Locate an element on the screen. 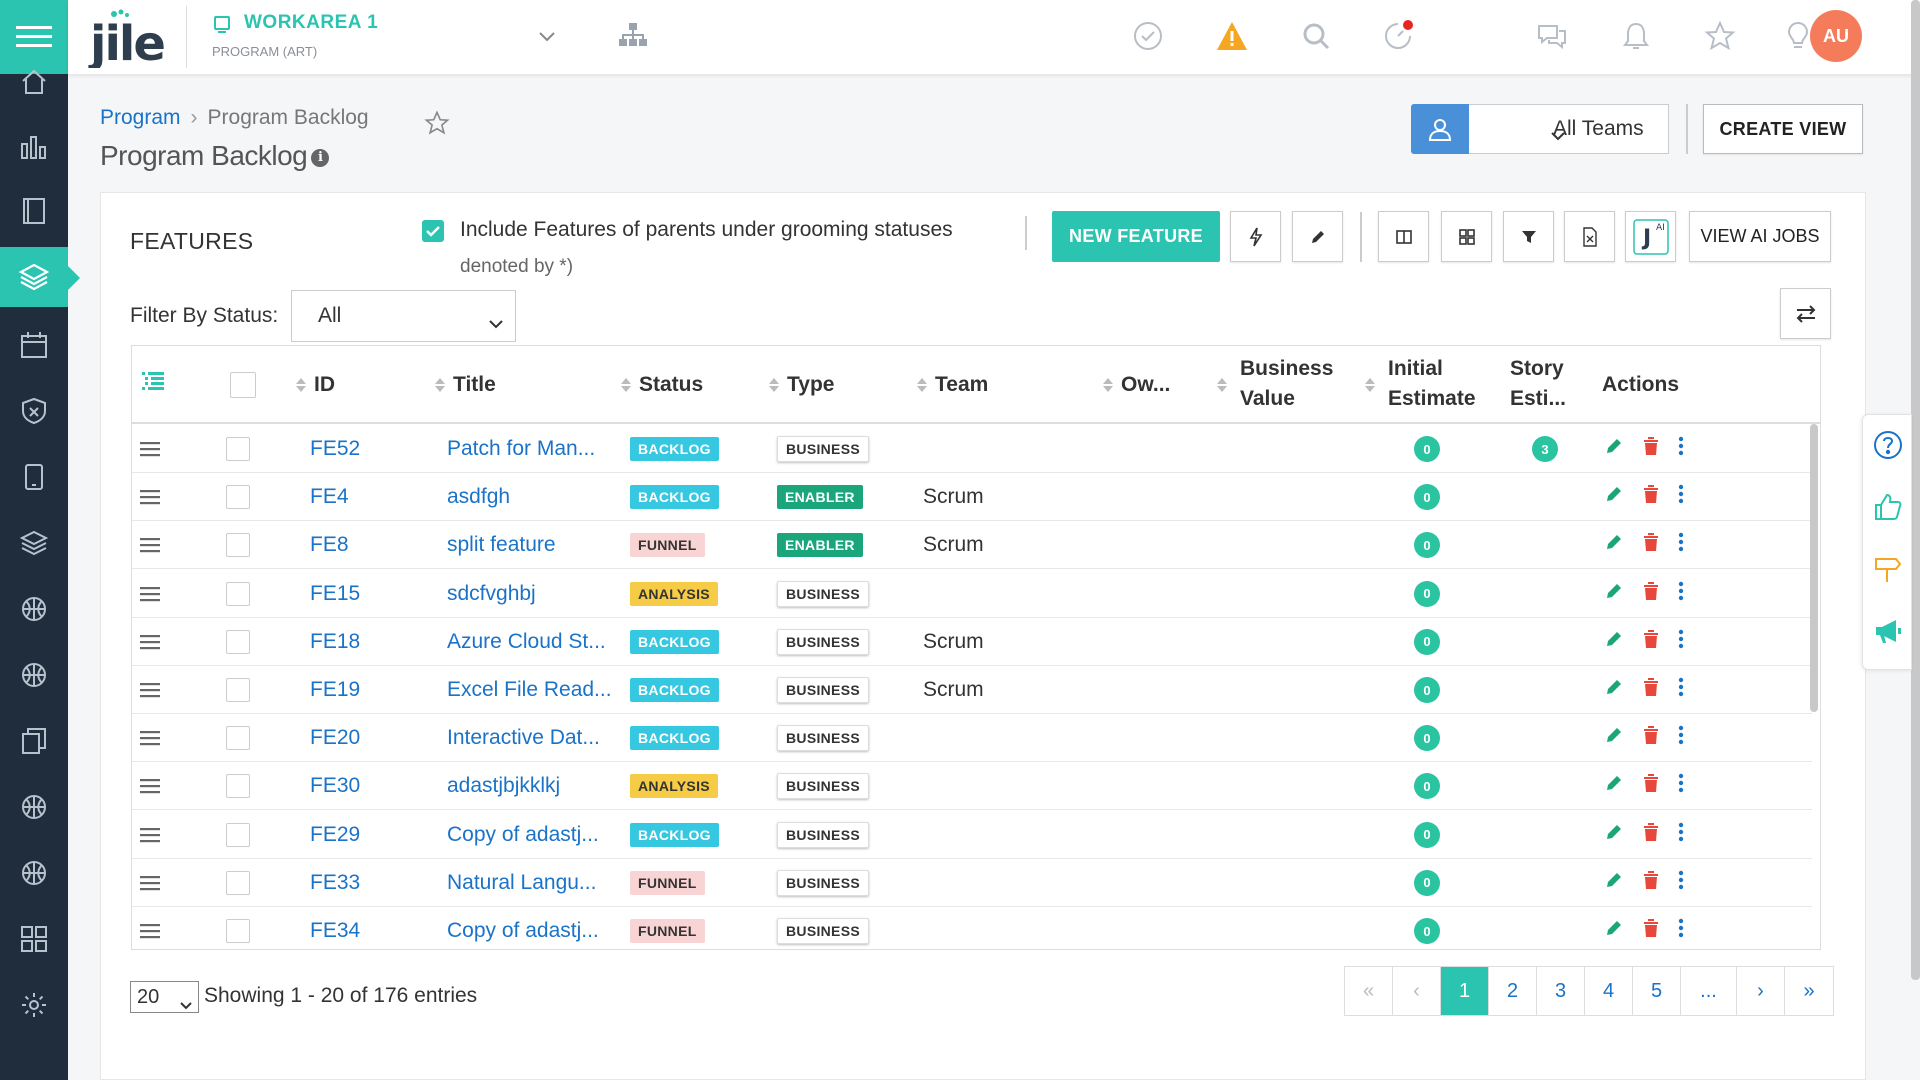 Image resolution: width=1920 pixels, height=1080 pixels. shield-icon is located at coordinates (34, 411).